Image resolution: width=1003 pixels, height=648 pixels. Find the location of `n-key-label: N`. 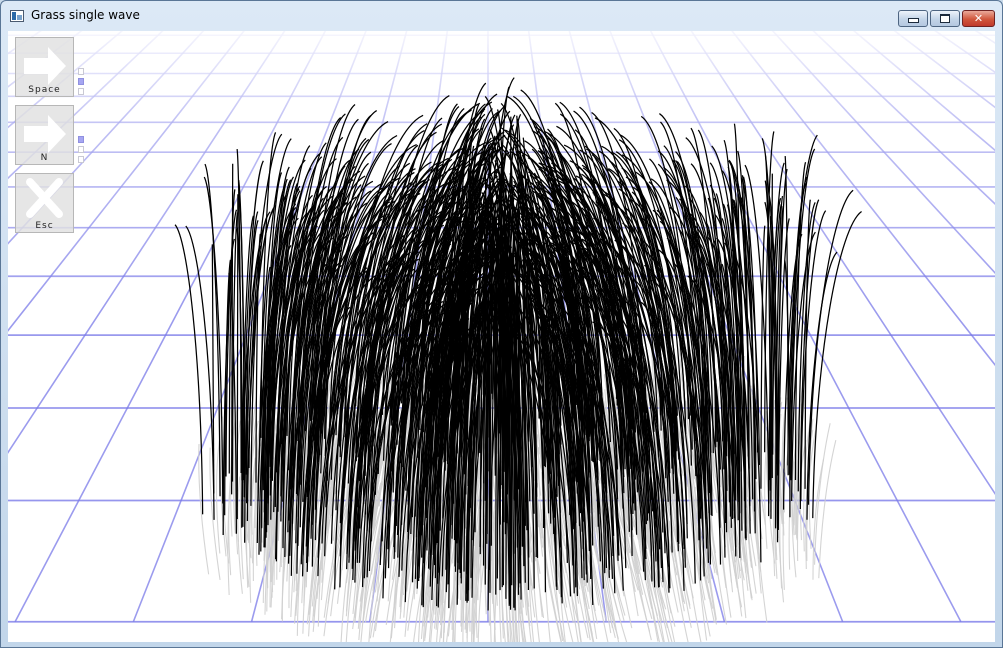

n-key-label: N is located at coordinates (44, 158).